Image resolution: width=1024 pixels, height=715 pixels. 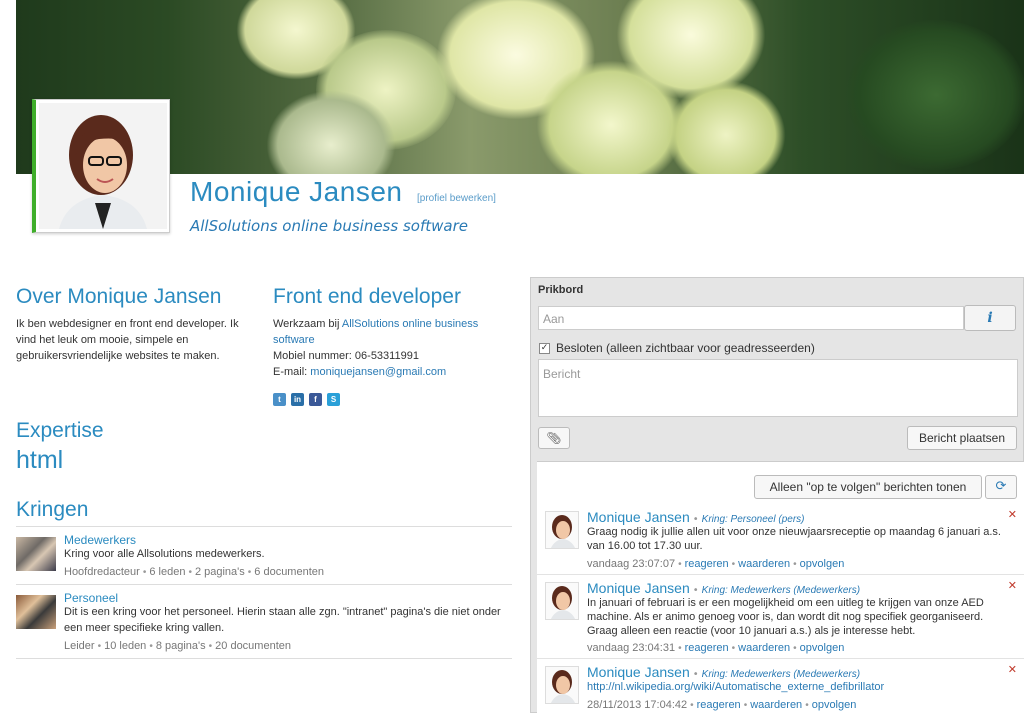 I want to click on expertise-heading: Expertise, so click(x=60, y=430).